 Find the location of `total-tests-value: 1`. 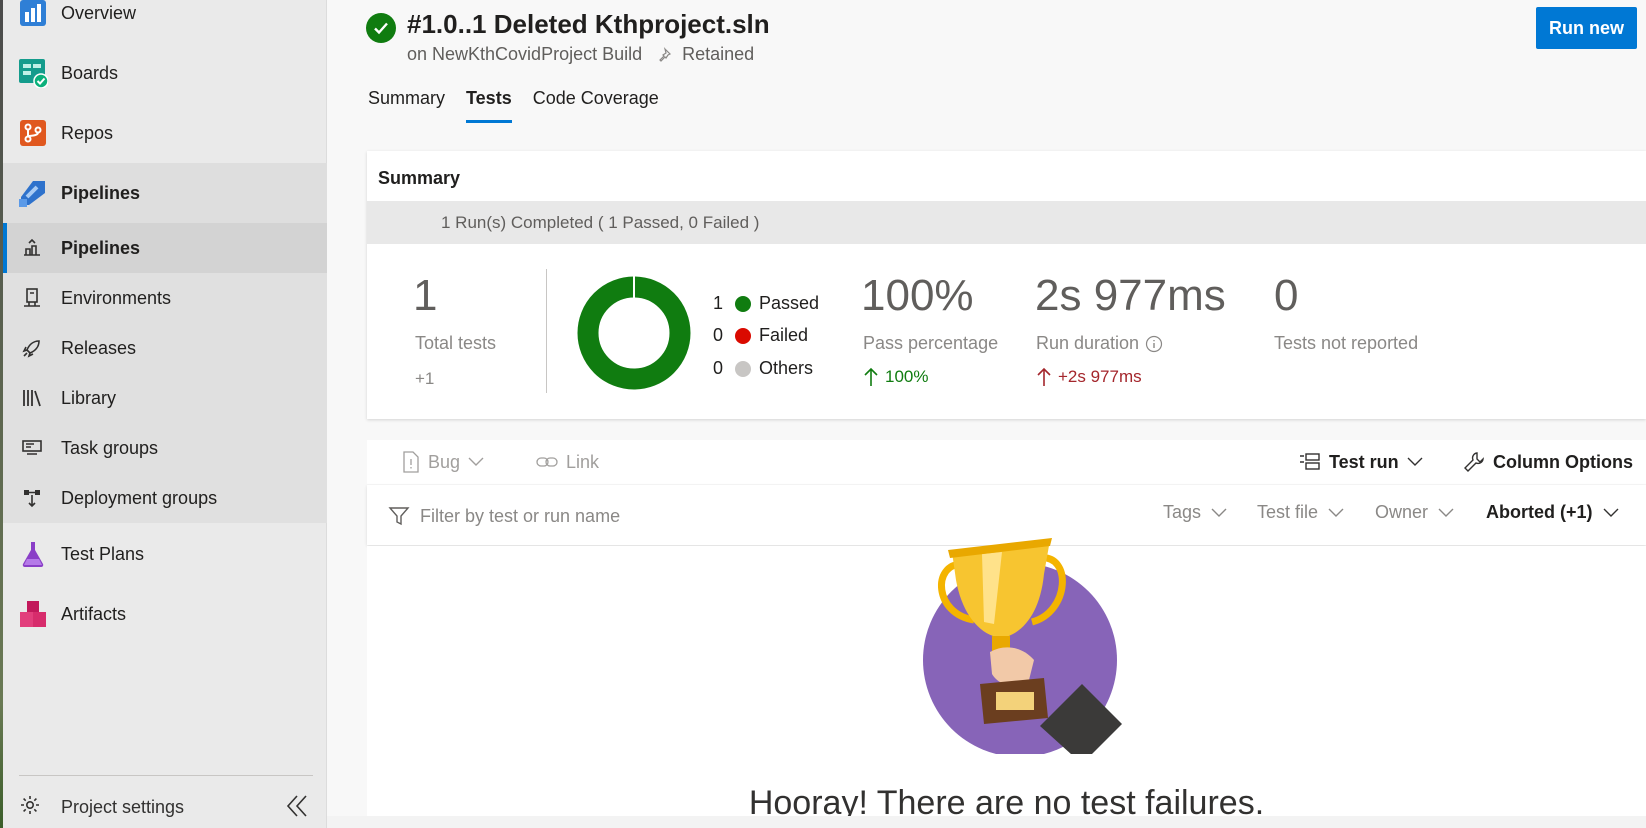

total-tests-value: 1 is located at coordinates (425, 295).